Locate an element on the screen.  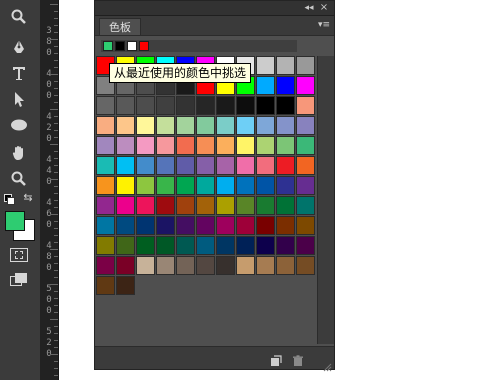
tab-swatches: 色板 is located at coordinates (120, 26).